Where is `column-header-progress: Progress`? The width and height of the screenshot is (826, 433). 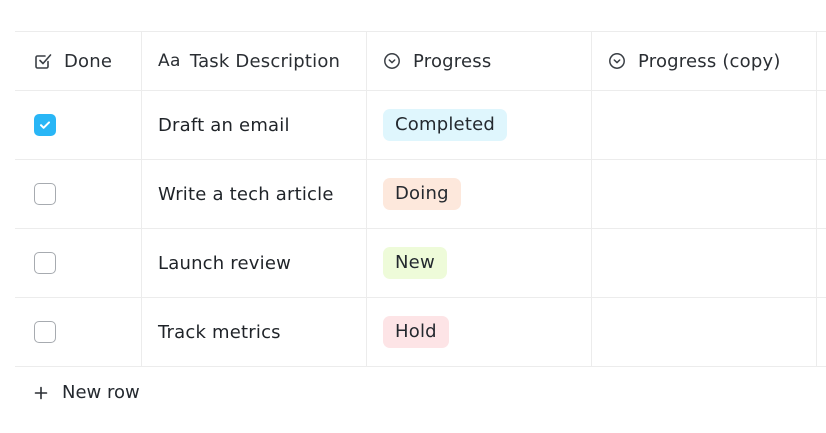
column-header-progress: Progress is located at coordinates (479, 61).